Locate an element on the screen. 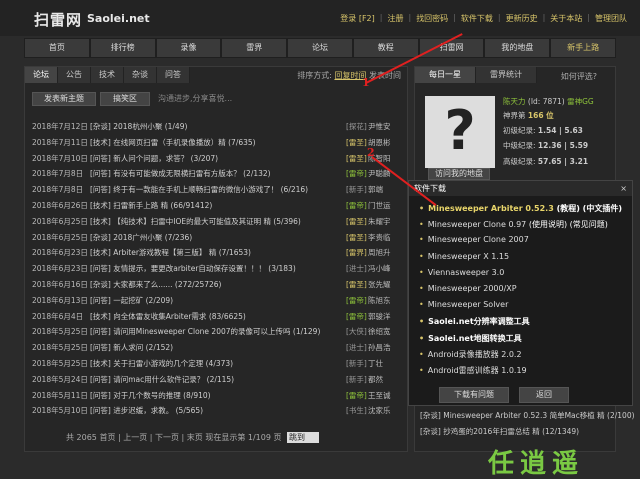 The image size is (640, 479). row-title: [技术] 【纯技术】扫雷中IOE的最大可能值及其证明 精 (5/396) is located at coordinates (215, 222).